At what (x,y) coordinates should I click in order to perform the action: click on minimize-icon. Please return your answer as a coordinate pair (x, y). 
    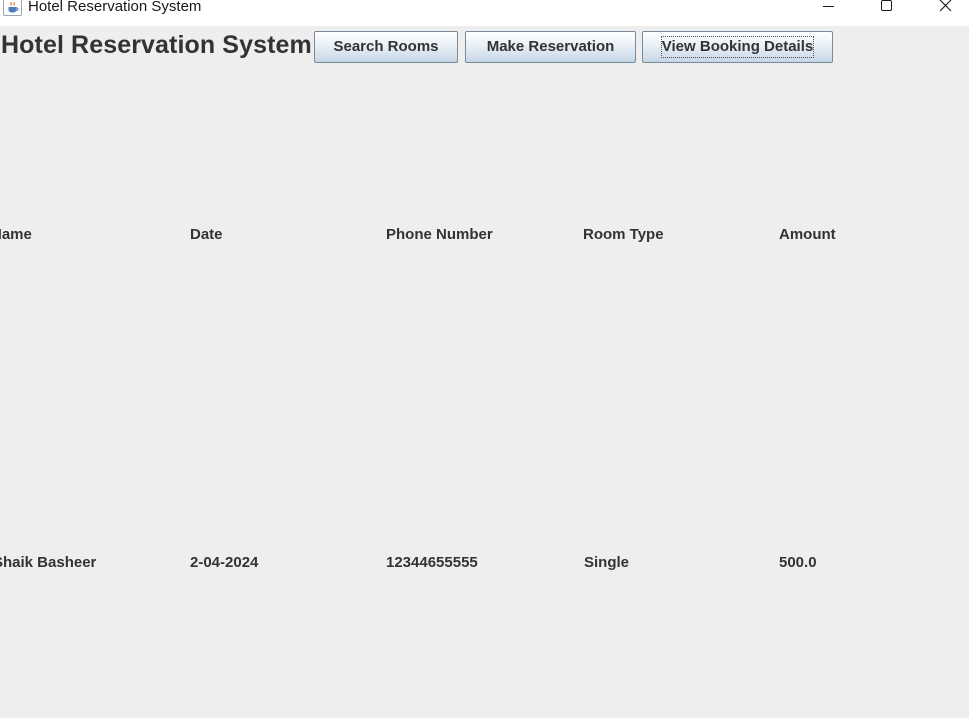
    Looking at the image, I should click on (829, 8).